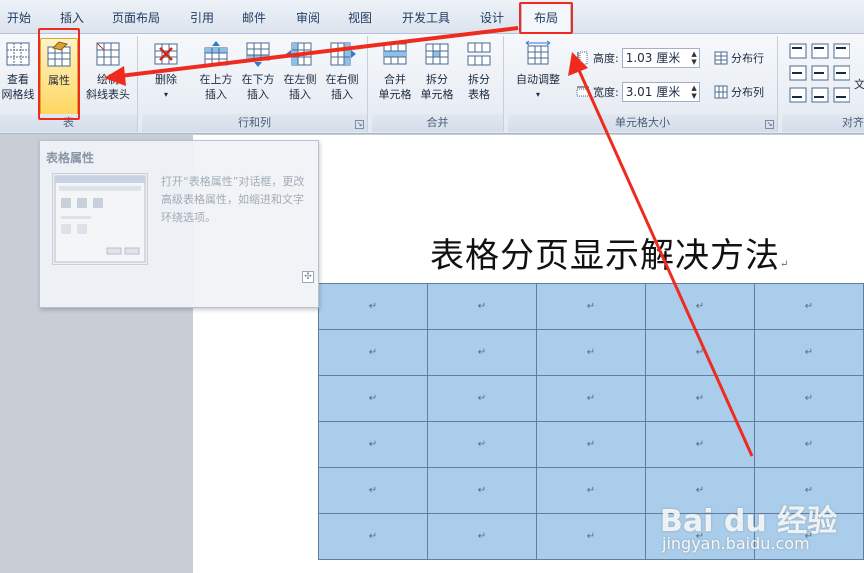 The height and width of the screenshot is (573, 864). I want to click on split-cells-label-1: 拆分, so click(437, 79).